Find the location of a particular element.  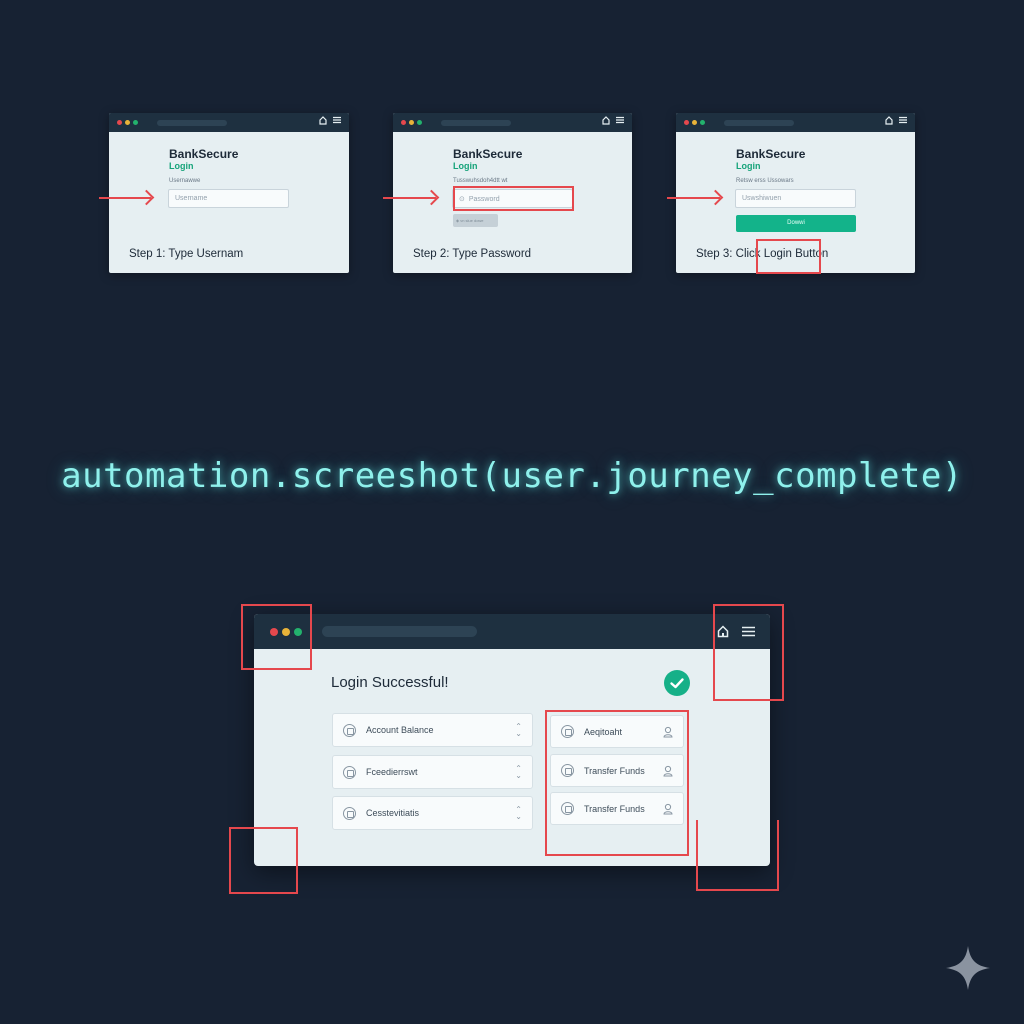

password-label: Tusswuhsdoh4dtt wt is located at coordinates (480, 181).